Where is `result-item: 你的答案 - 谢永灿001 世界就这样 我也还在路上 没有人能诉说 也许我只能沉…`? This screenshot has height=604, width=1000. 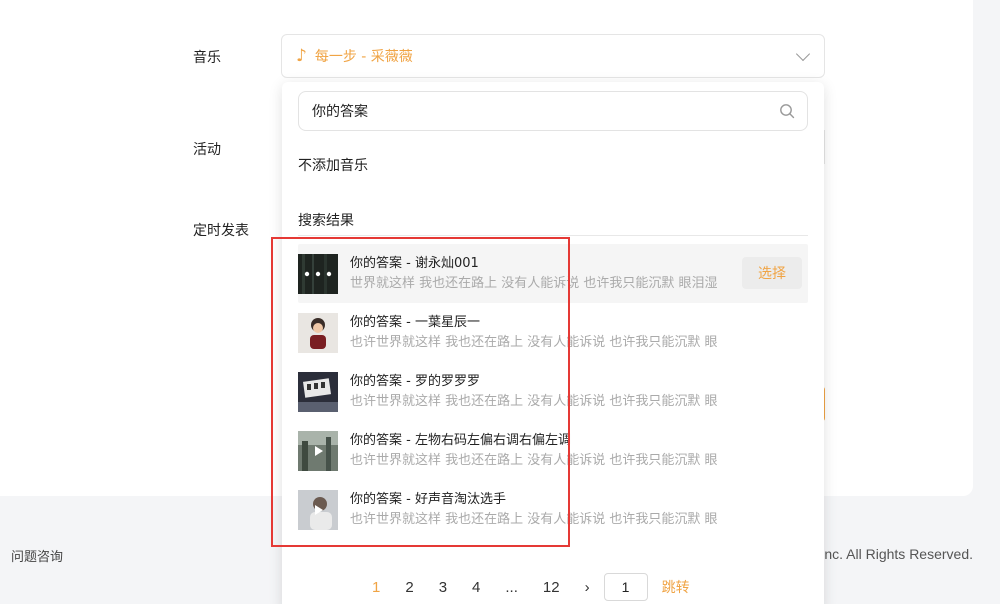
result-item: 你的答案 - 谢永灿001 世界就这样 我也还在路上 没有人能诉说 也许我只能沉… is located at coordinates (553, 273).